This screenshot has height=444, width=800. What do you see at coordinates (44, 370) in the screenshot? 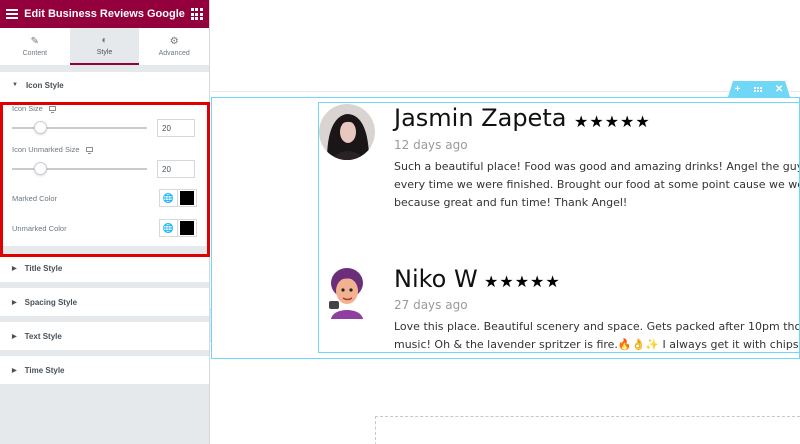
I see `time-style-label: Time Style` at bounding box center [44, 370].